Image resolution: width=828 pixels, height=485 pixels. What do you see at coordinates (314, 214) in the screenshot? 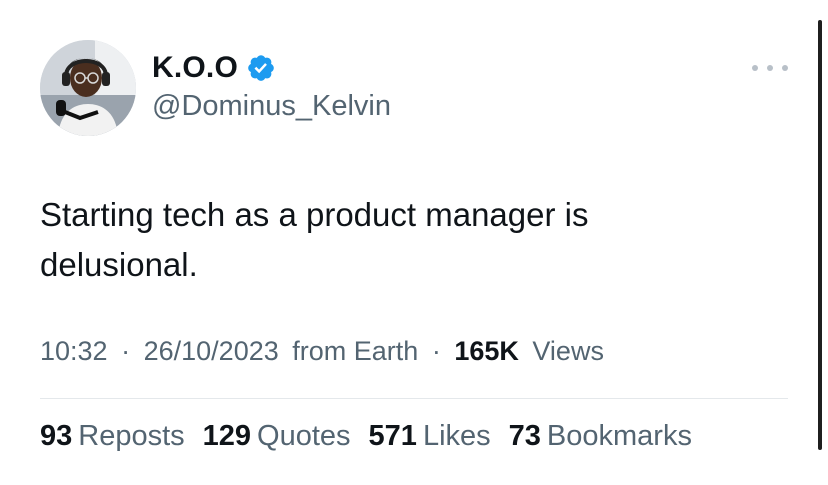
I see `tweet-text-line: Starting tech as a product manager is` at bounding box center [314, 214].